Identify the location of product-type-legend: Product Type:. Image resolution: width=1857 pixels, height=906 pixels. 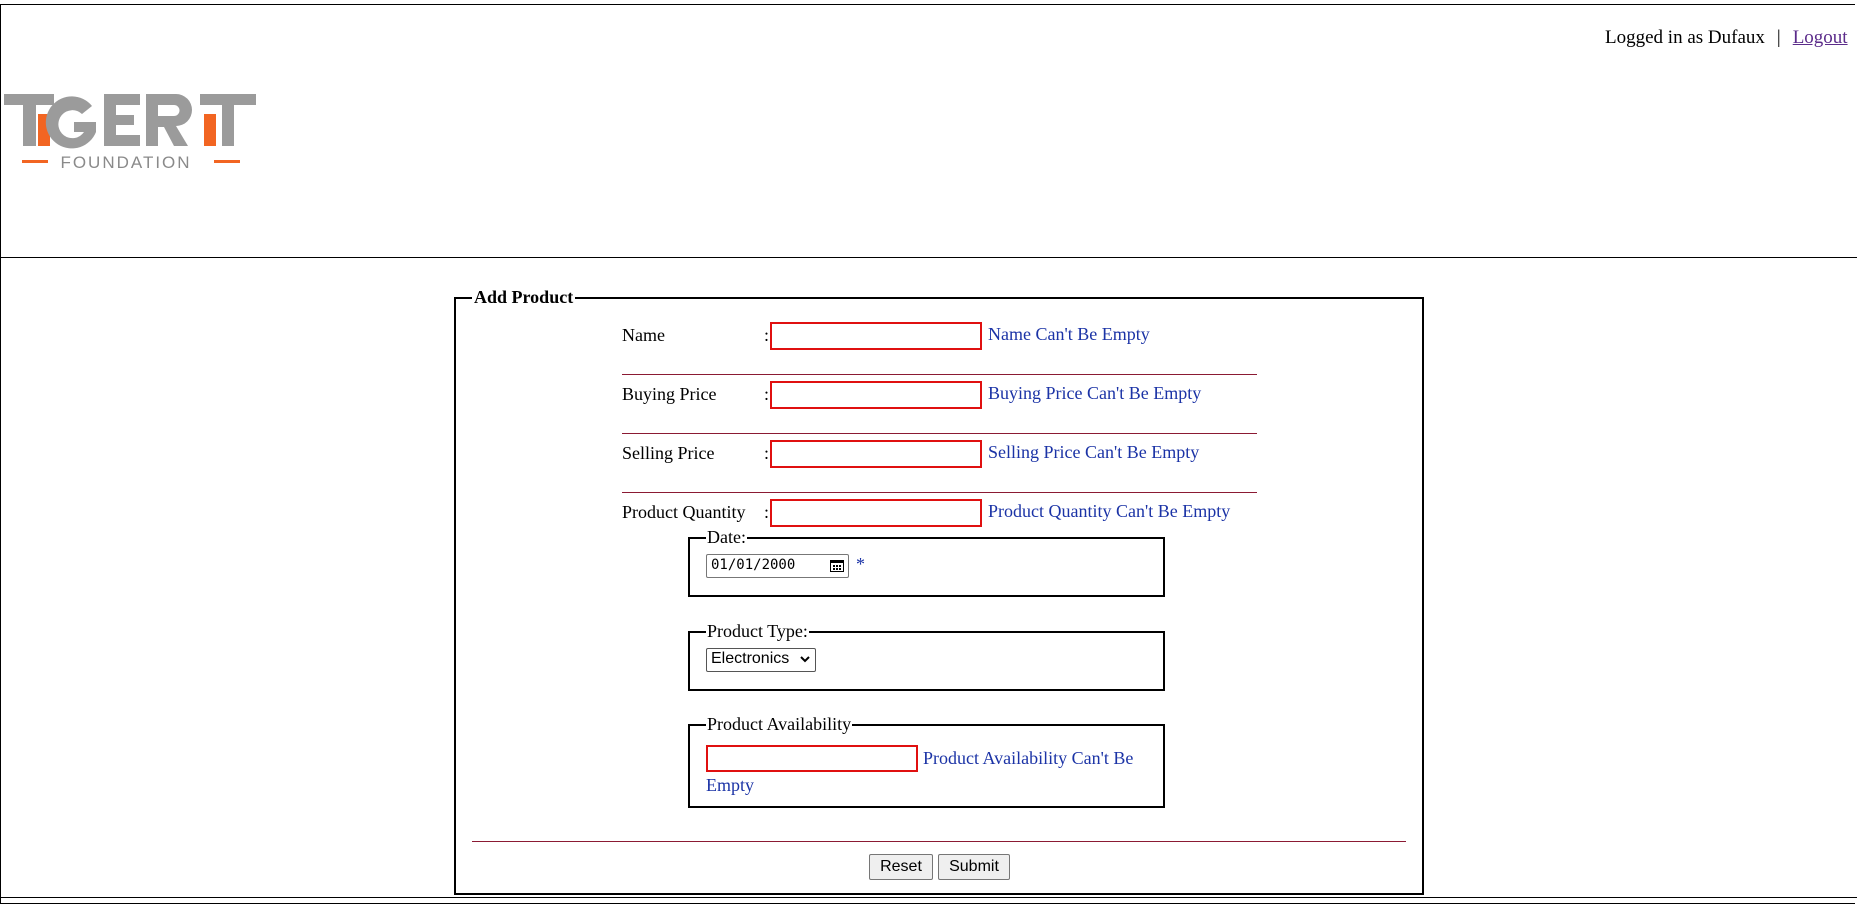
(757, 631).